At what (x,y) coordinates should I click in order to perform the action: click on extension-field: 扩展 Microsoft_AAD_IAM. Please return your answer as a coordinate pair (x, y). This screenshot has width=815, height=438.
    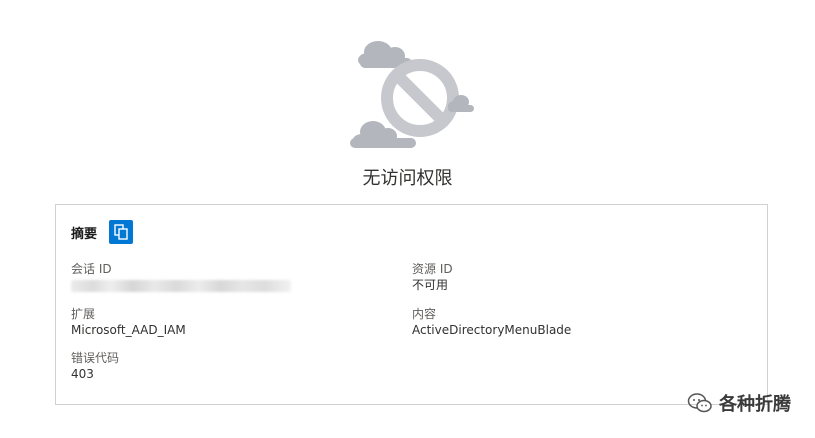
    Looking at the image, I should click on (128, 322).